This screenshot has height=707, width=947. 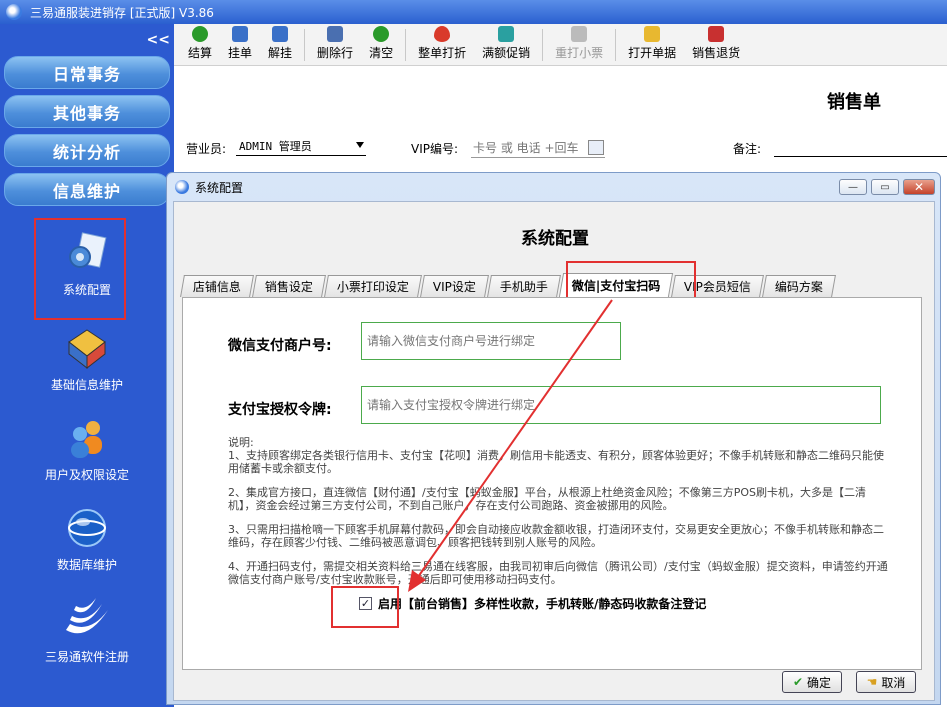 What do you see at coordinates (799, 286) in the screenshot?
I see `tab-coding-scheme: 编码方案` at bounding box center [799, 286].